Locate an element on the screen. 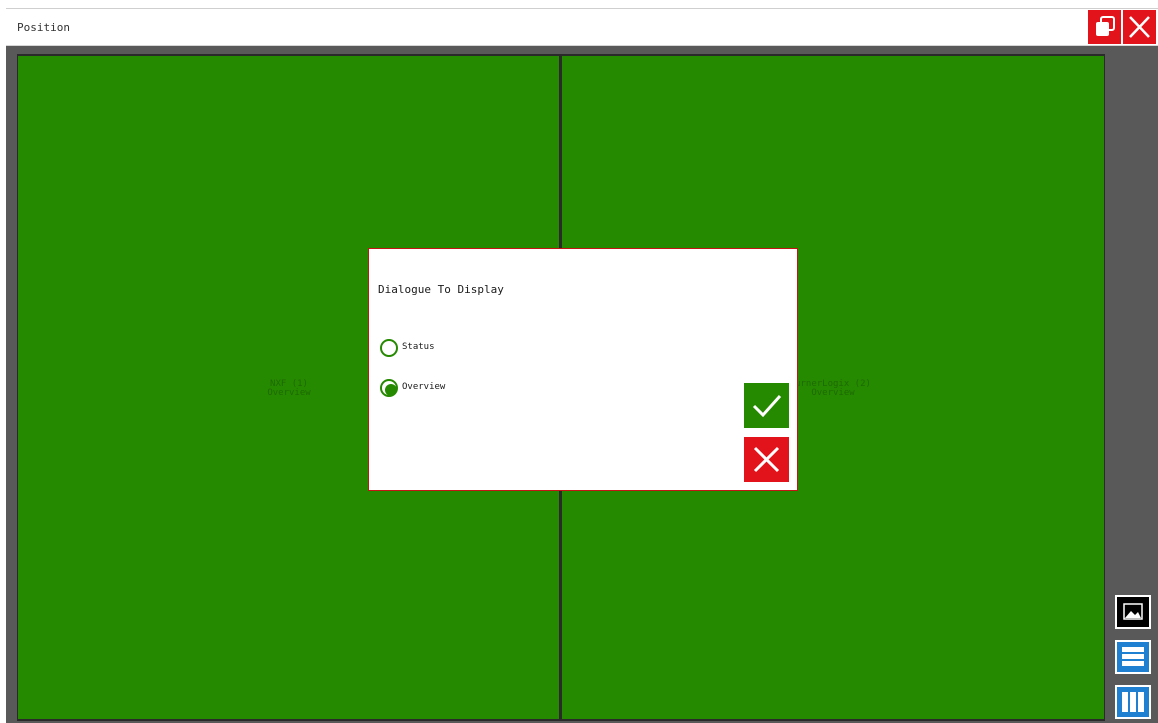 This screenshot has width=1158, height=723. cancel-button is located at coordinates (766, 459).